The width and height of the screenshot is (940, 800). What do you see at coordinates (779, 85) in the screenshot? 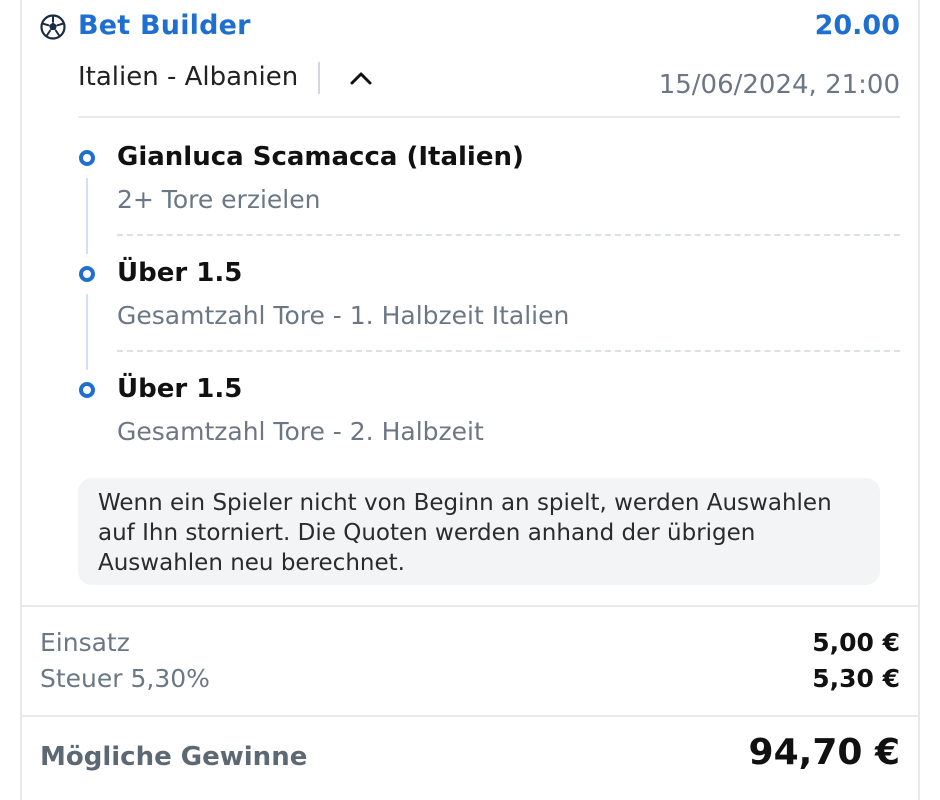
I see `match-datetime: 15/06/2024, 21:00` at bounding box center [779, 85].